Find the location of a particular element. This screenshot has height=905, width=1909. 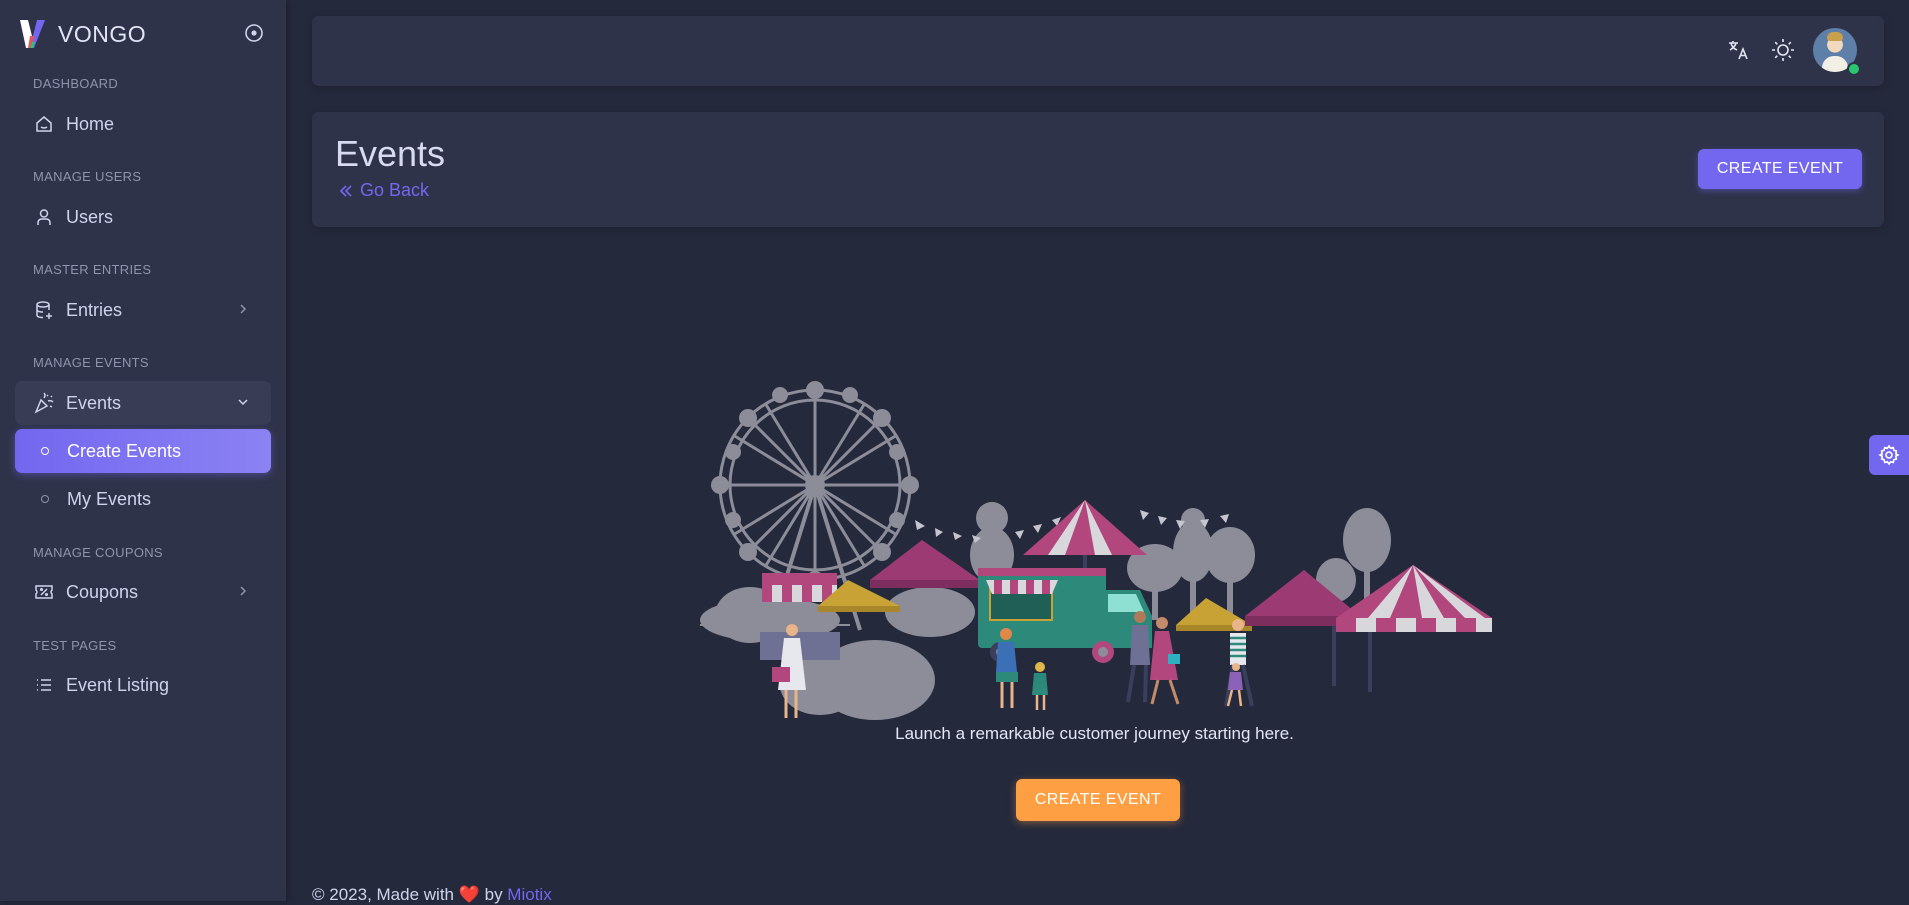

heart-icon: ❤️ is located at coordinates (469, 894).